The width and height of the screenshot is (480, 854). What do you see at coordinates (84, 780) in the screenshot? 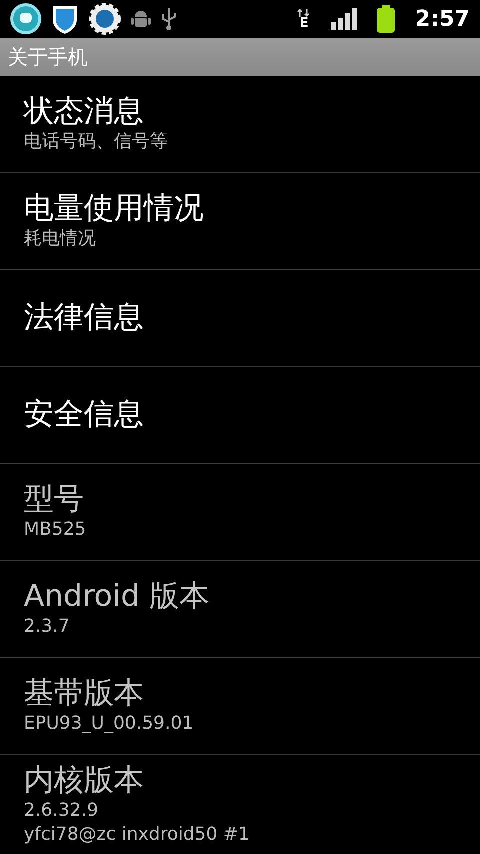
I see `row-title: 内核版本` at bounding box center [84, 780].